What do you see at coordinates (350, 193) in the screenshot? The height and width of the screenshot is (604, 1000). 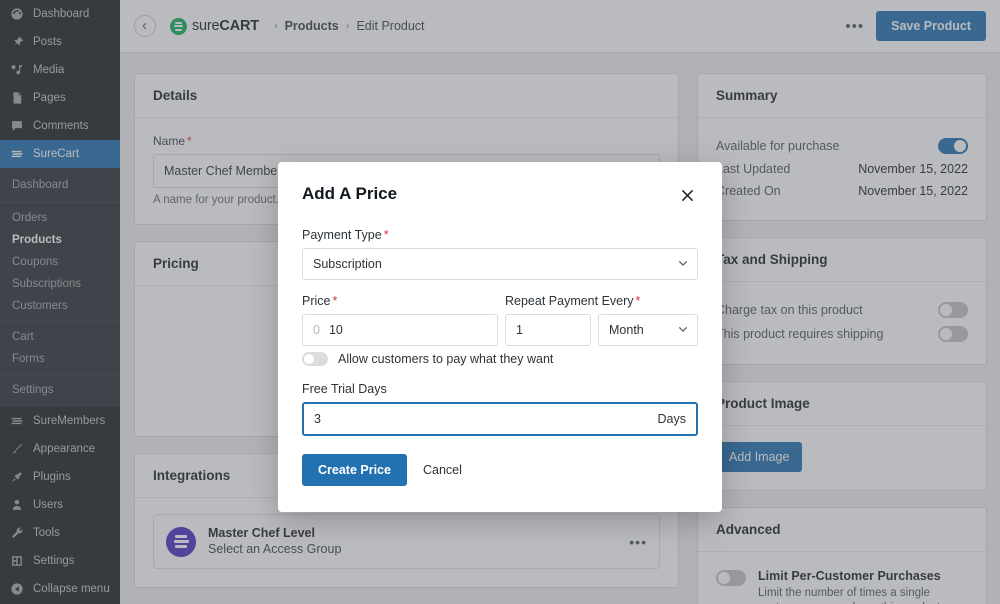 I see `modal-title: Add A Price` at bounding box center [350, 193].